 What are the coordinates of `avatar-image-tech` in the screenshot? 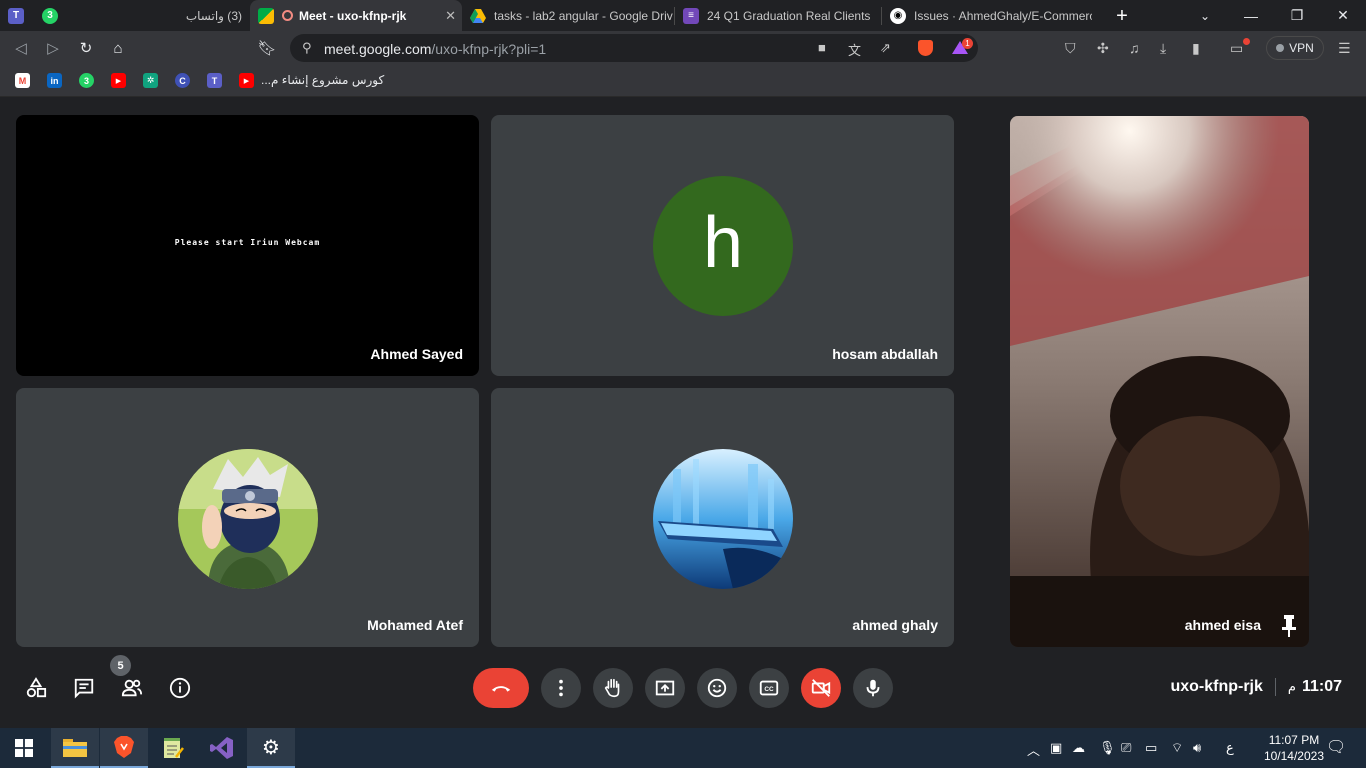 It's located at (723, 519).